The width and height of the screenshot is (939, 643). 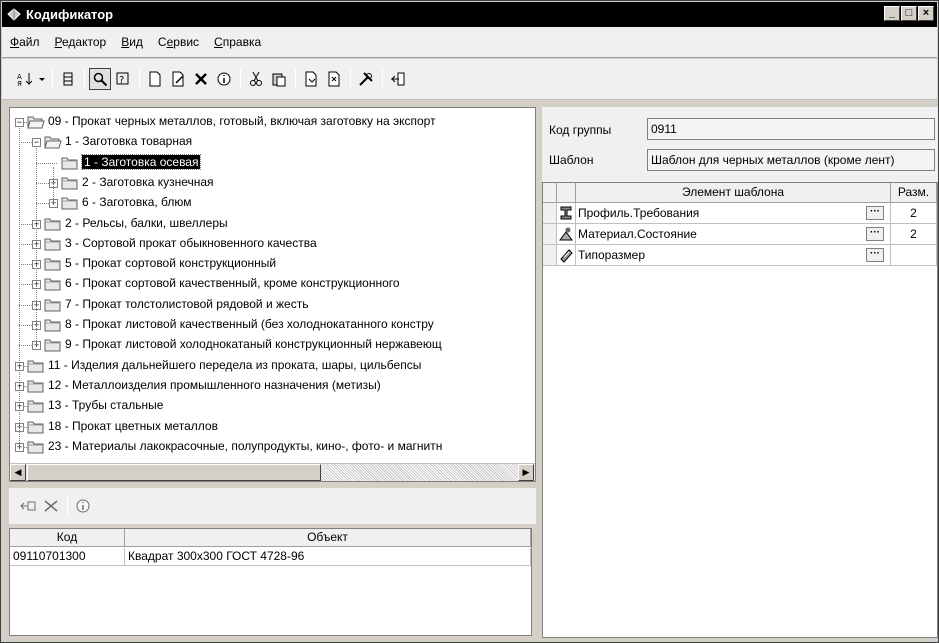 What do you see at coordinates (100, 79) in the screenshot?
I see `find-icon` at bounding box center [100, 79].